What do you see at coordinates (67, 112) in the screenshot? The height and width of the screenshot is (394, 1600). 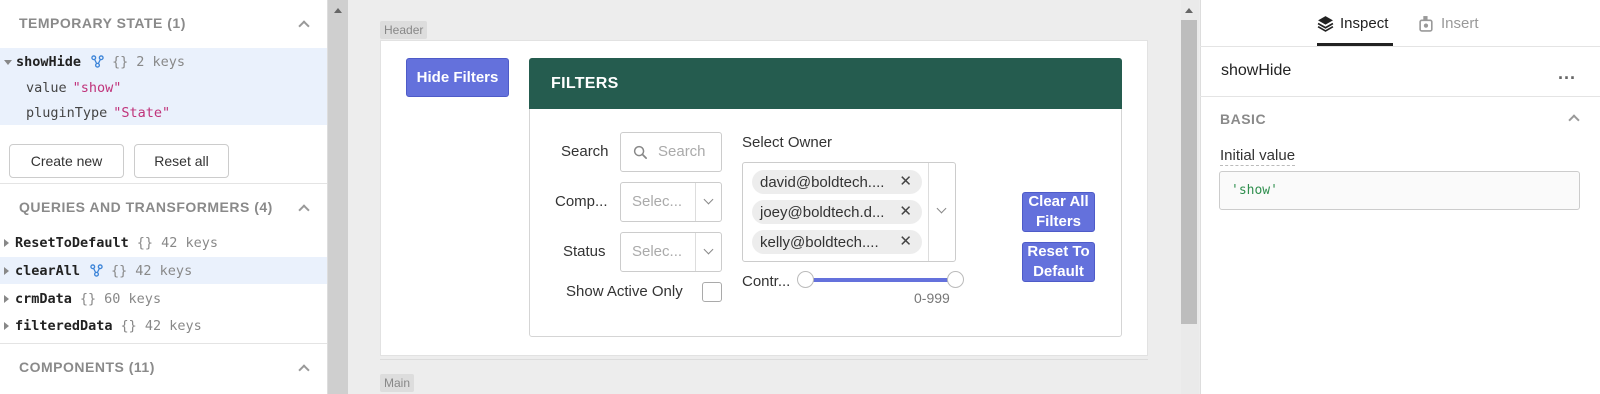 I see `prop-key: pluginType` at bounding box center [67, 112].